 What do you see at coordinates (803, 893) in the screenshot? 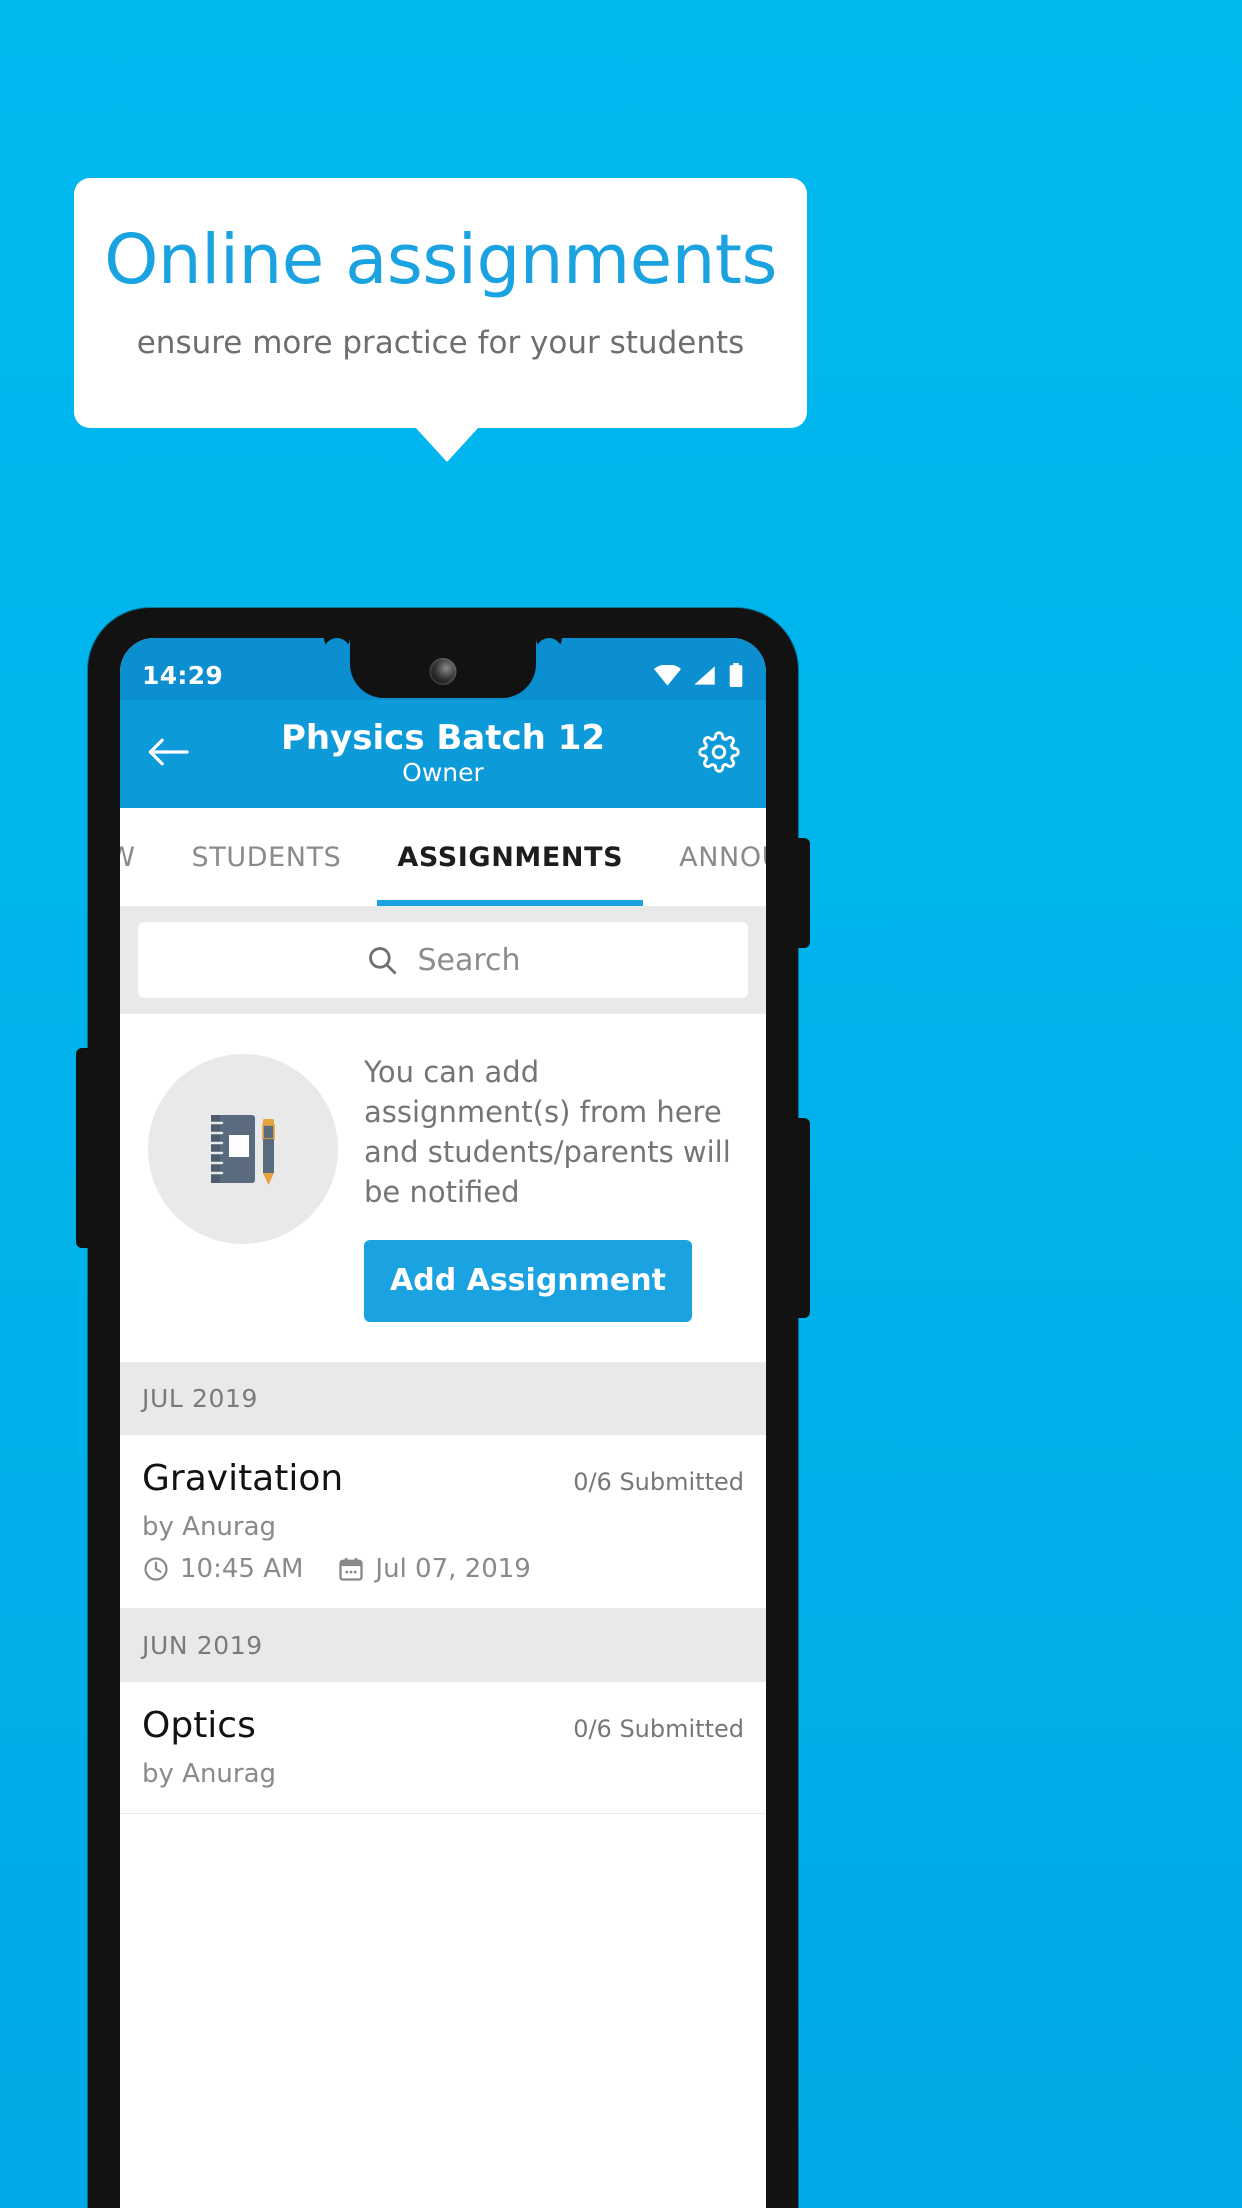
I see `phone-volume-button` at bounding box center [803, 893].